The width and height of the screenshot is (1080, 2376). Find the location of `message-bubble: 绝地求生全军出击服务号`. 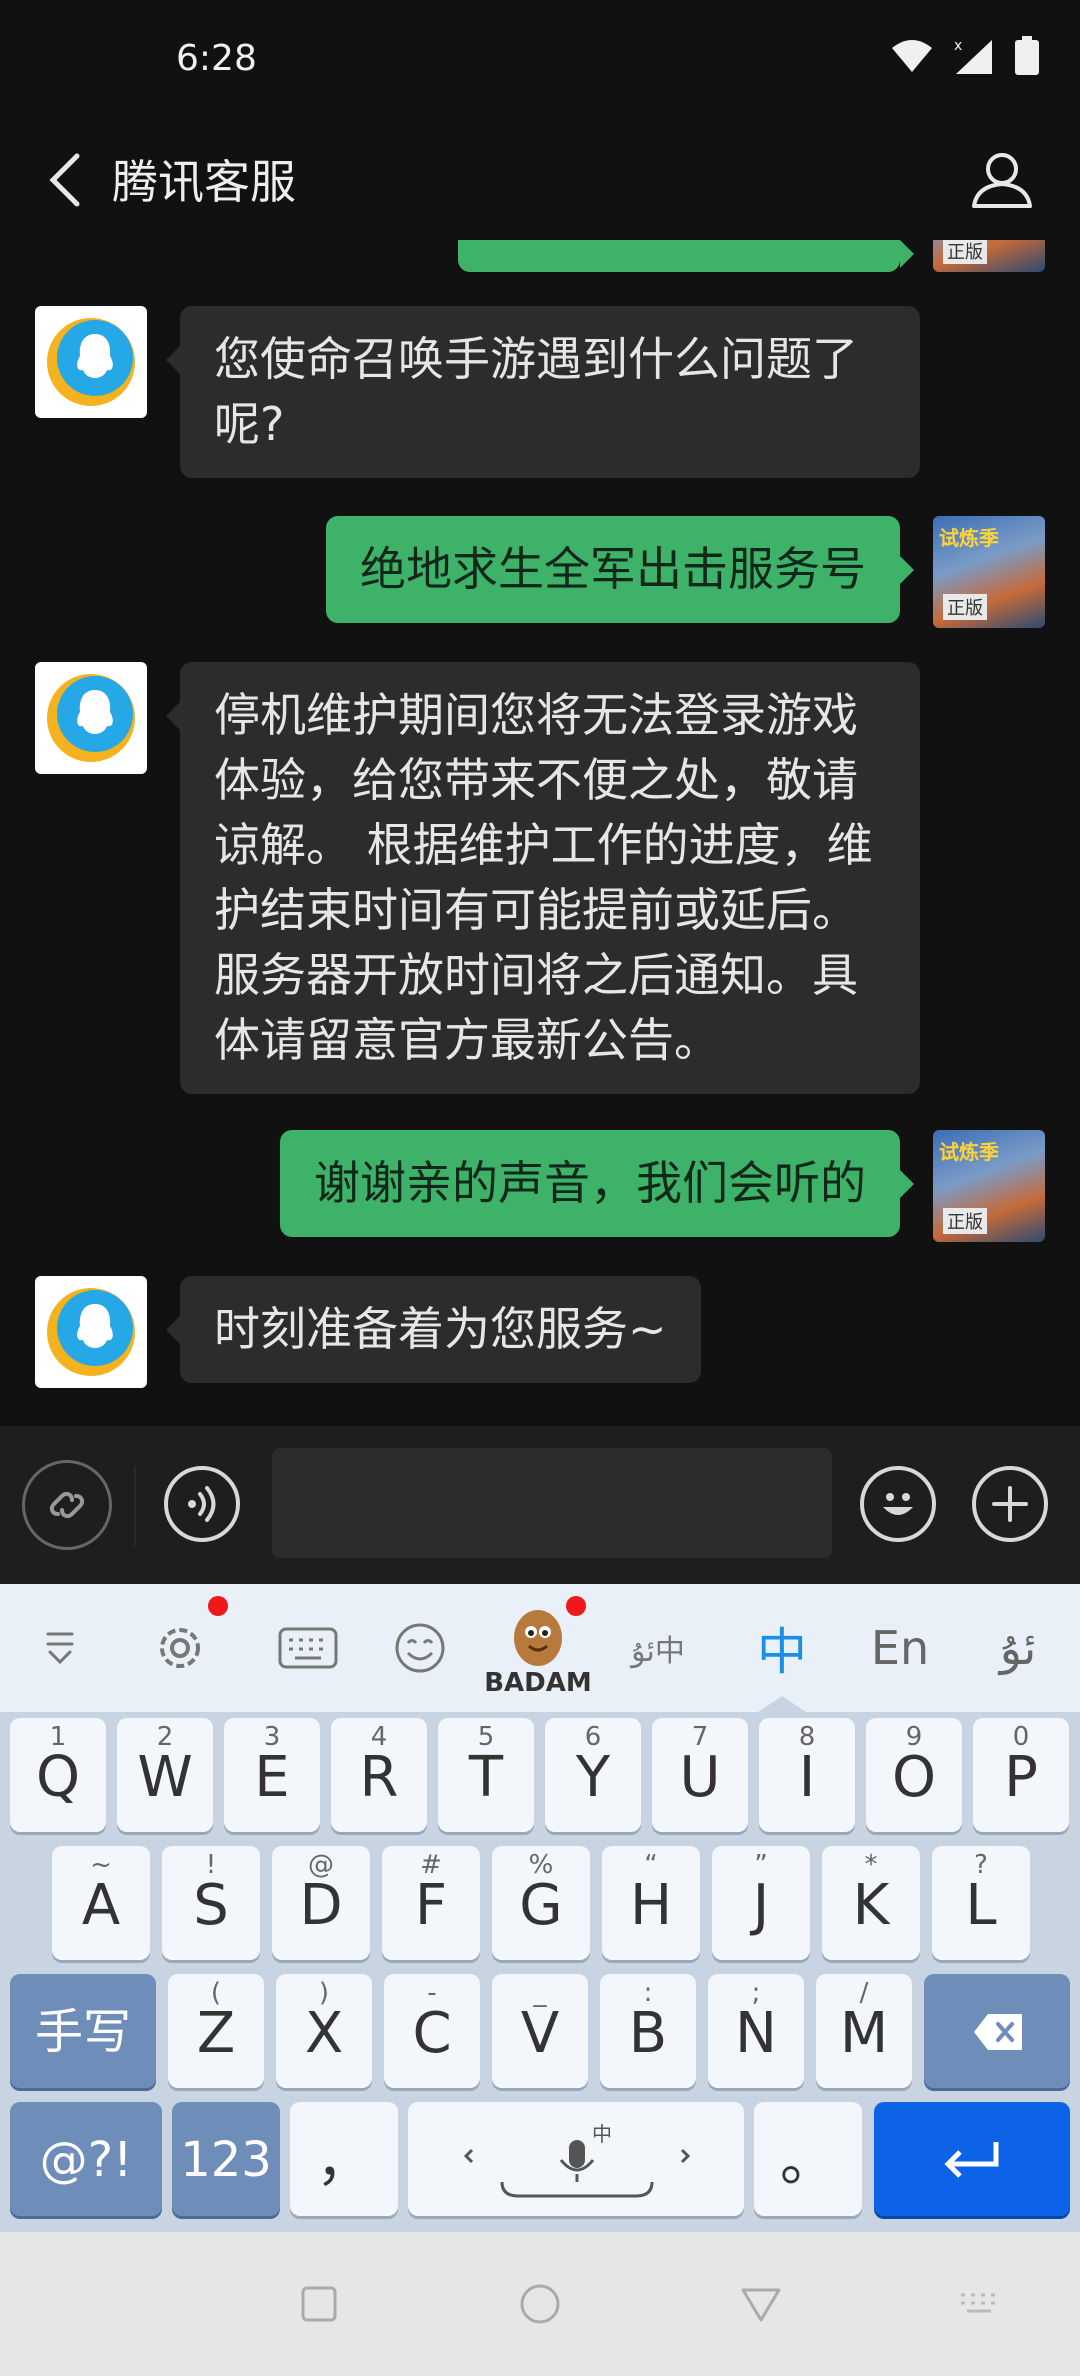

message-bubble: 绝地求生全军出击服务号 is located at coordinates (620, 569).